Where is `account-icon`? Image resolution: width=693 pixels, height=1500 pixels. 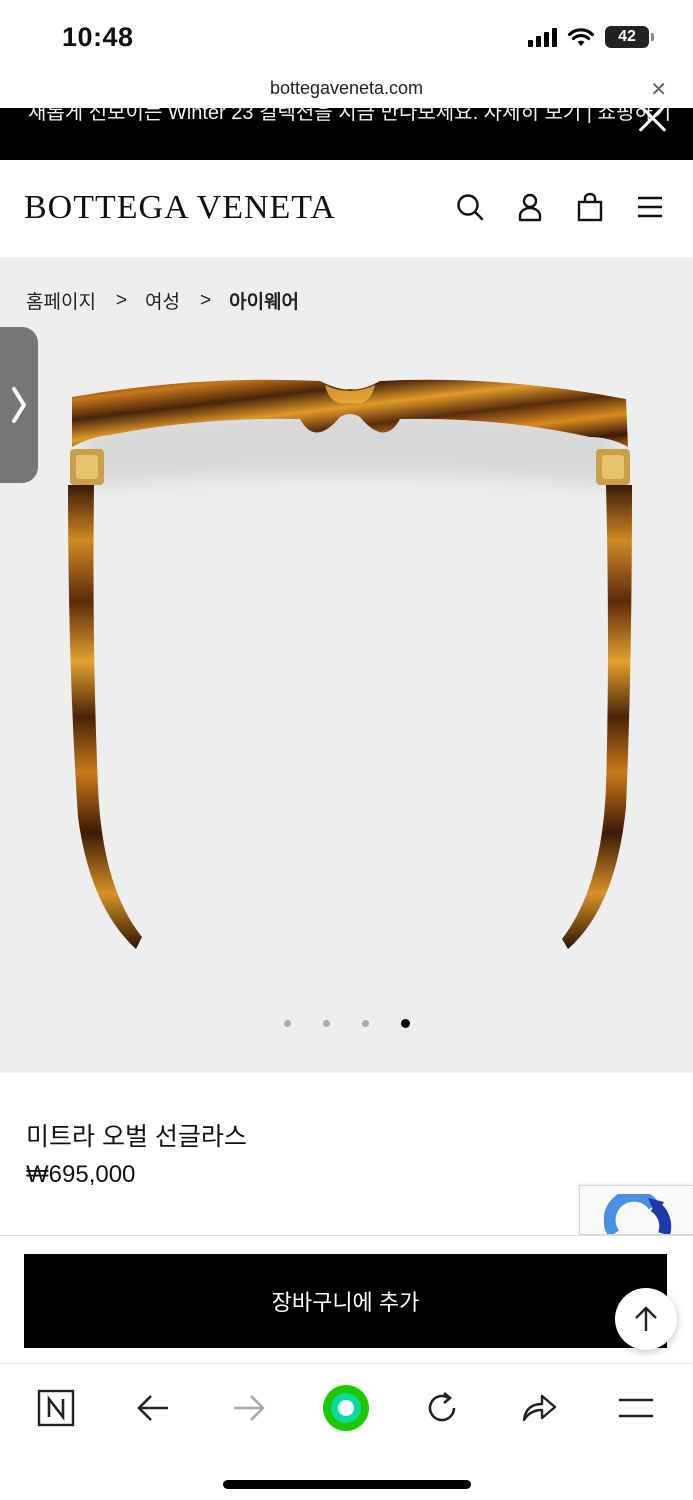
account-icon is located at coordinates (530, 207).